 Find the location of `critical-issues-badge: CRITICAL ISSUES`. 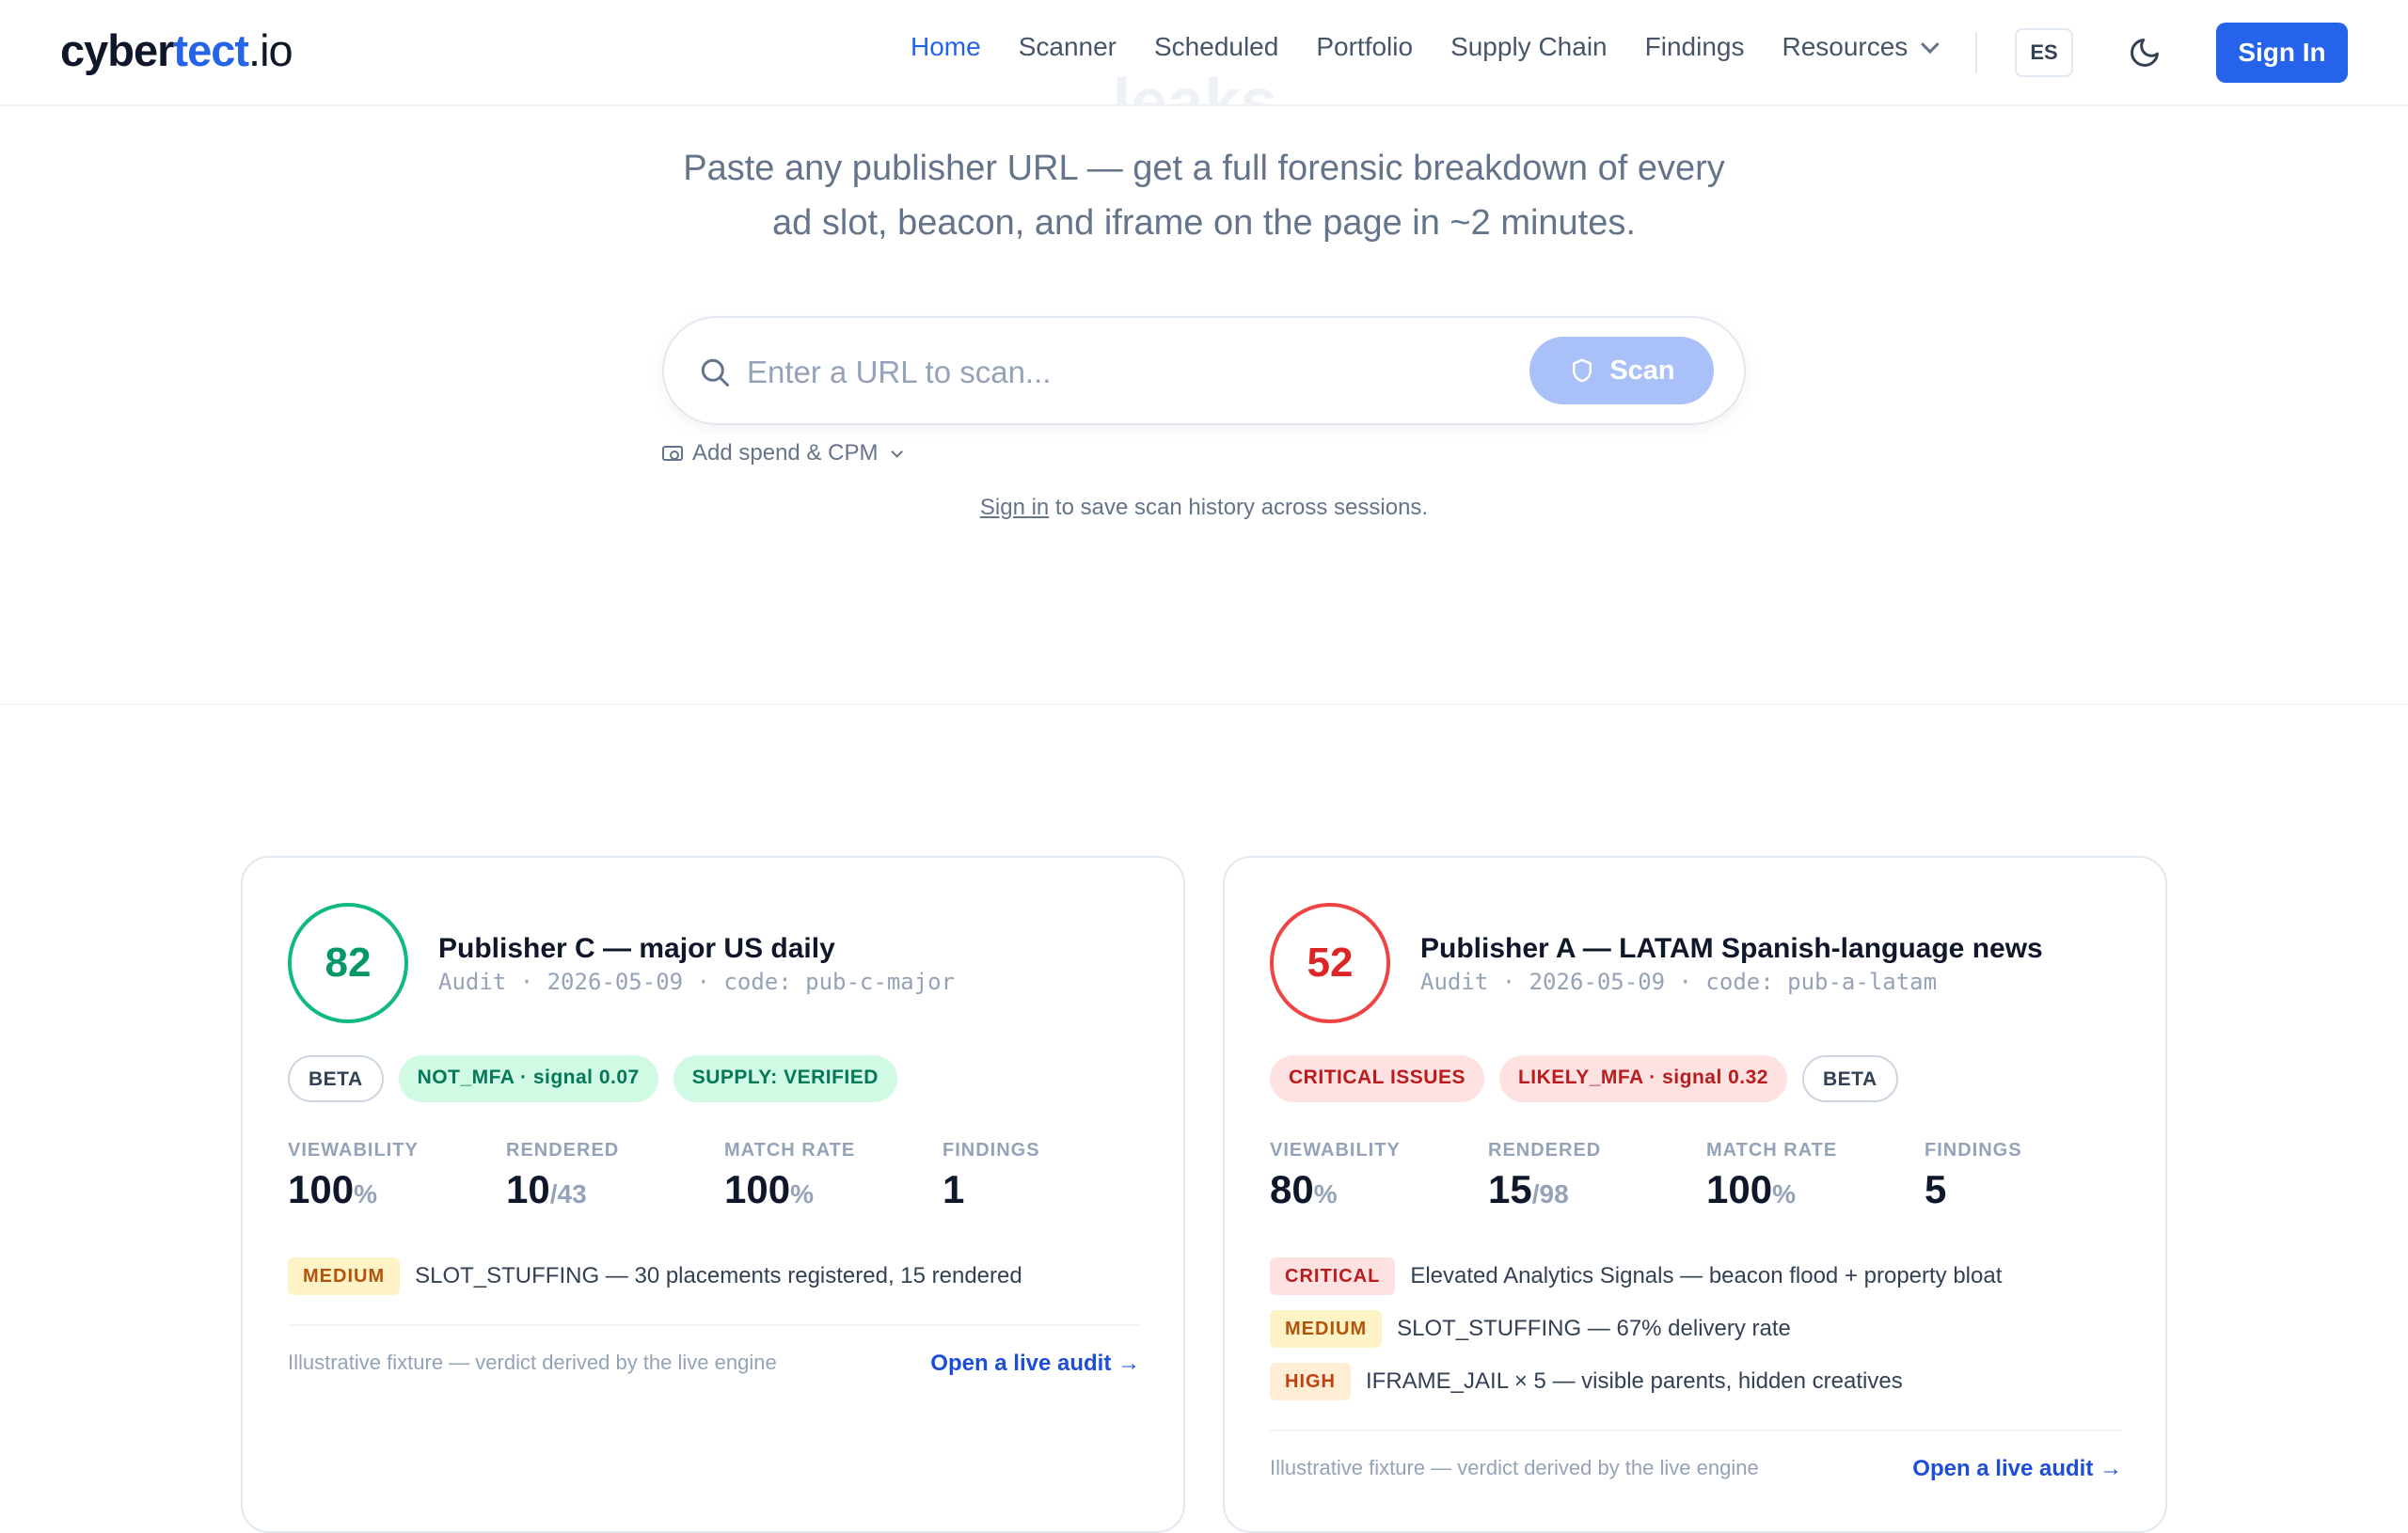

critical-issues-badge: CRITICAL ISSUES is located at coordinates (1377, 1079).